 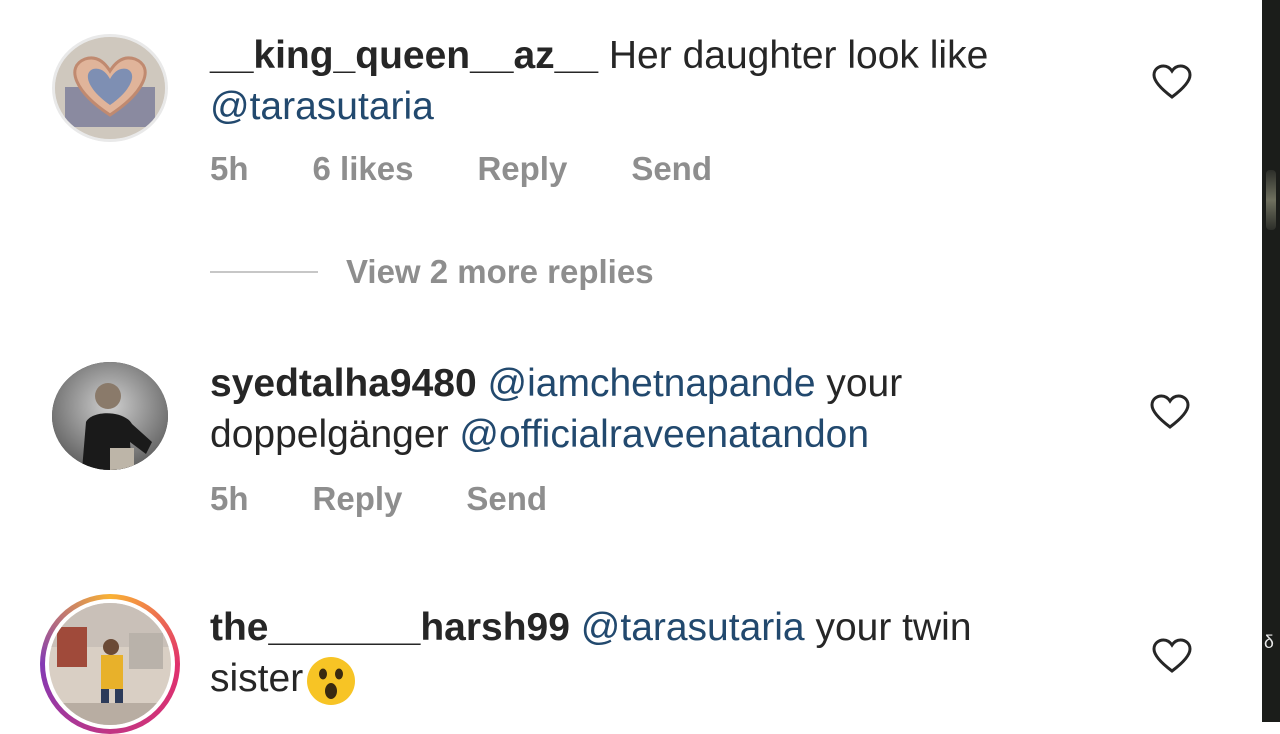 I want to click on username: __king_queen__az__, so click(x=404, y=55).